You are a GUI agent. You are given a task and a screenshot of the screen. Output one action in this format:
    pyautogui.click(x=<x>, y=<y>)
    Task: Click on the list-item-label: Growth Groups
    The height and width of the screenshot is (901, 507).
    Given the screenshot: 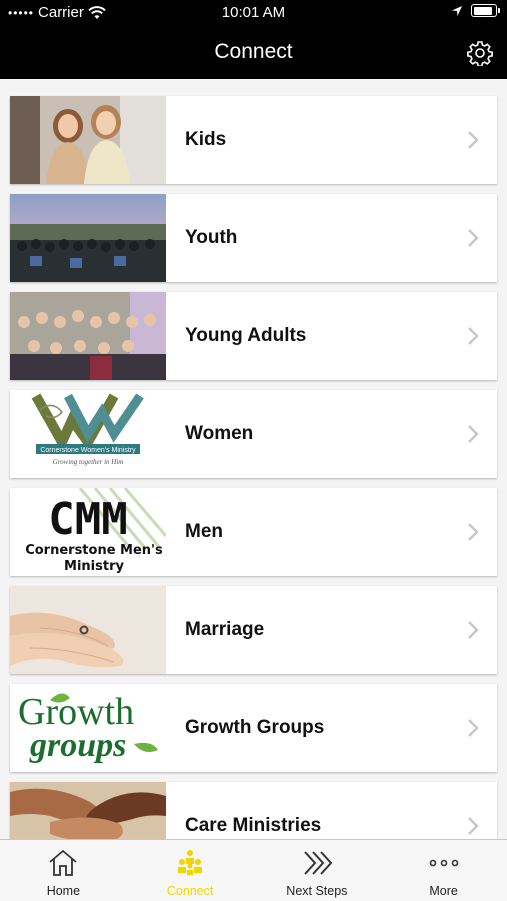 What is the action you would take?
    pyautogui.click(x=255, y=727)
    